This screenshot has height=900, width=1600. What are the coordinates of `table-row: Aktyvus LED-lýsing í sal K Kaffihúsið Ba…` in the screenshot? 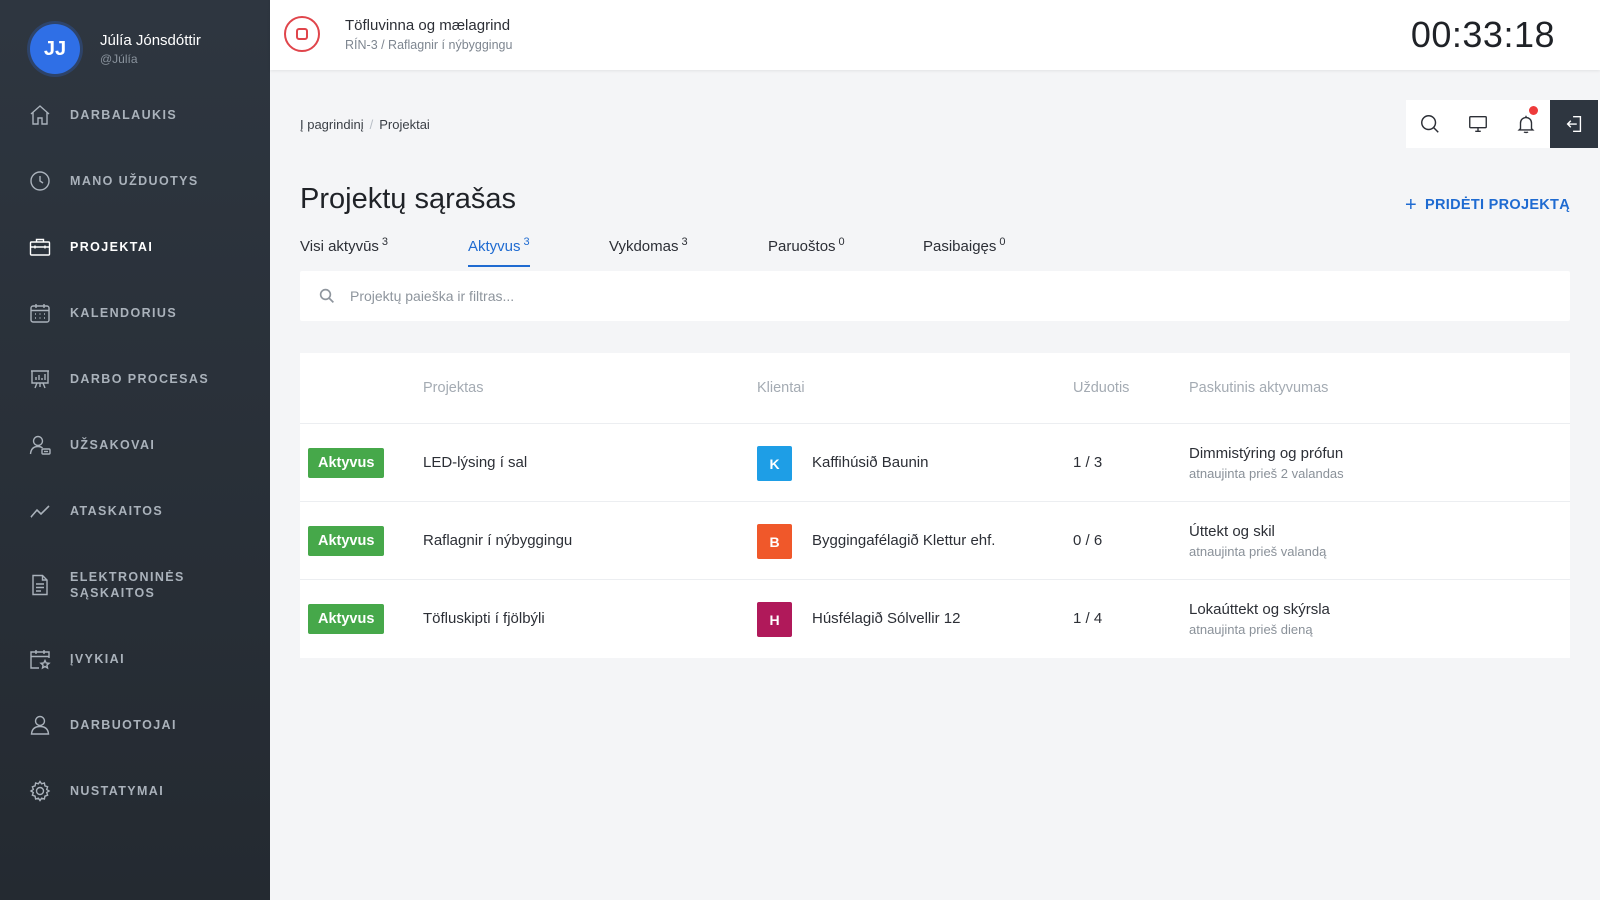 It's located at (935, 463).